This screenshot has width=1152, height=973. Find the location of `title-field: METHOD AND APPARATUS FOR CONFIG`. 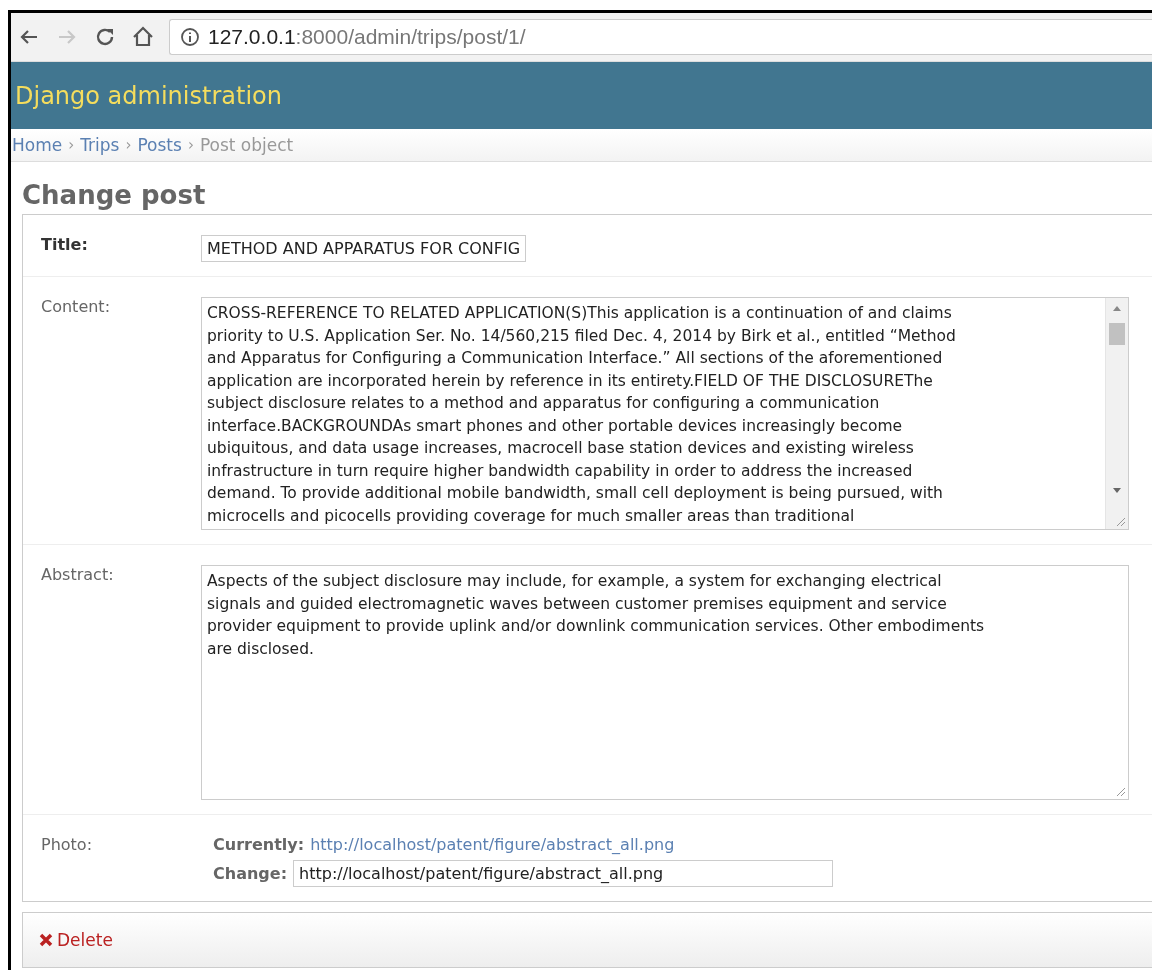

title-field: METHOD AND APPARATUS FOR CONFIG is located at coordinates (364, 248).